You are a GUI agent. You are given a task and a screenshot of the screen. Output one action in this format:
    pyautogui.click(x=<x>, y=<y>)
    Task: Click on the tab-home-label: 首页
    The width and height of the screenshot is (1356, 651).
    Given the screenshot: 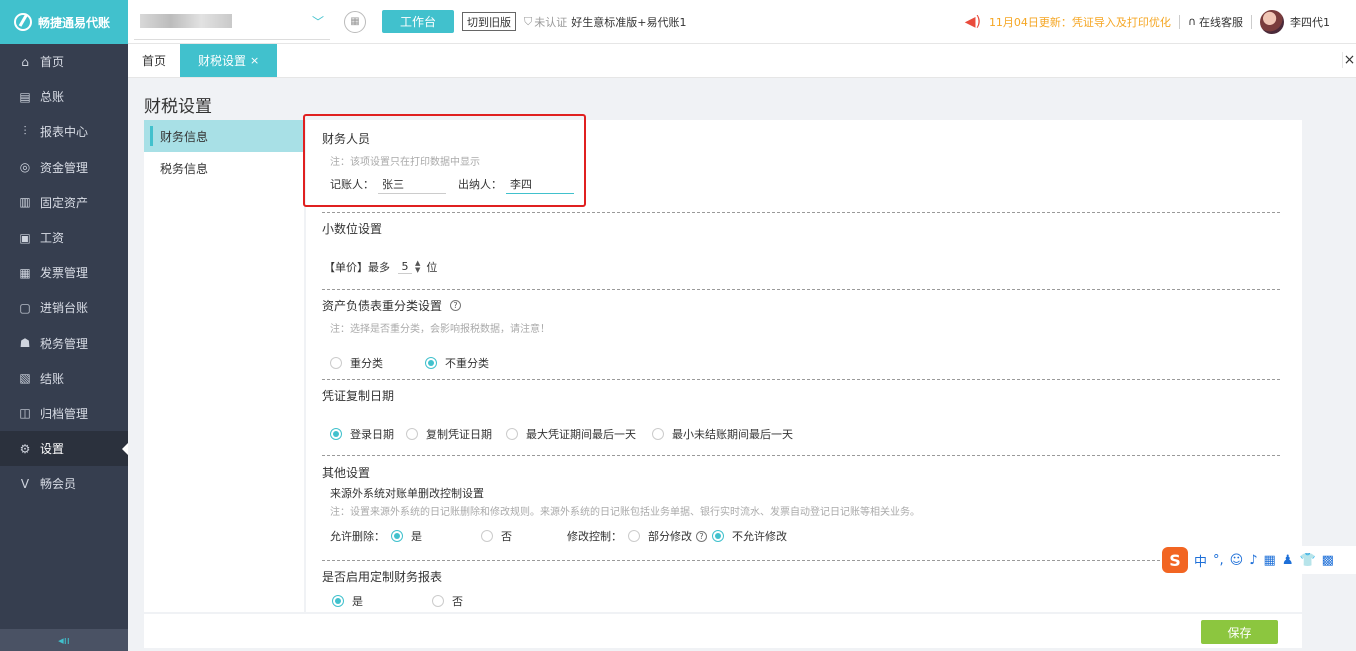 What is the action you would take?
    pyautogui.click(x=154, y=61)
    